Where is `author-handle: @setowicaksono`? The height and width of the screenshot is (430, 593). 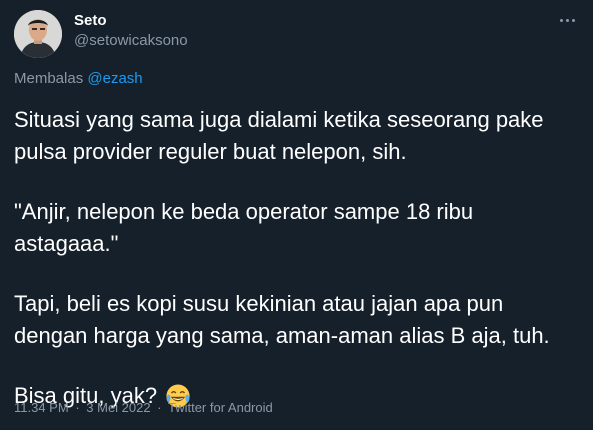
author-handle: @setowicaksono is located at coordinates (131, 41).